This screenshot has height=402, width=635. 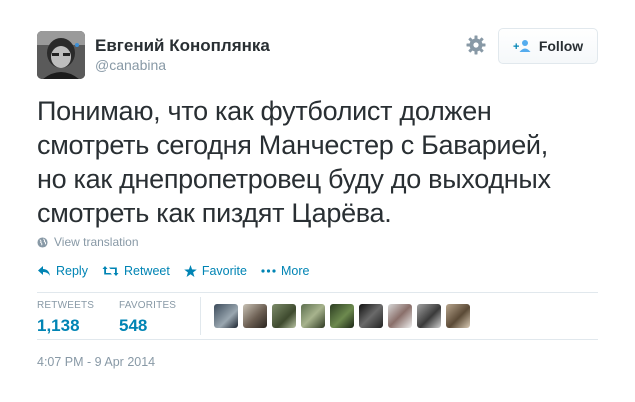 What do you see at coordinates (476, 45) in the screenshot?
I see `gear-icon` at bounding box center [476, 45].